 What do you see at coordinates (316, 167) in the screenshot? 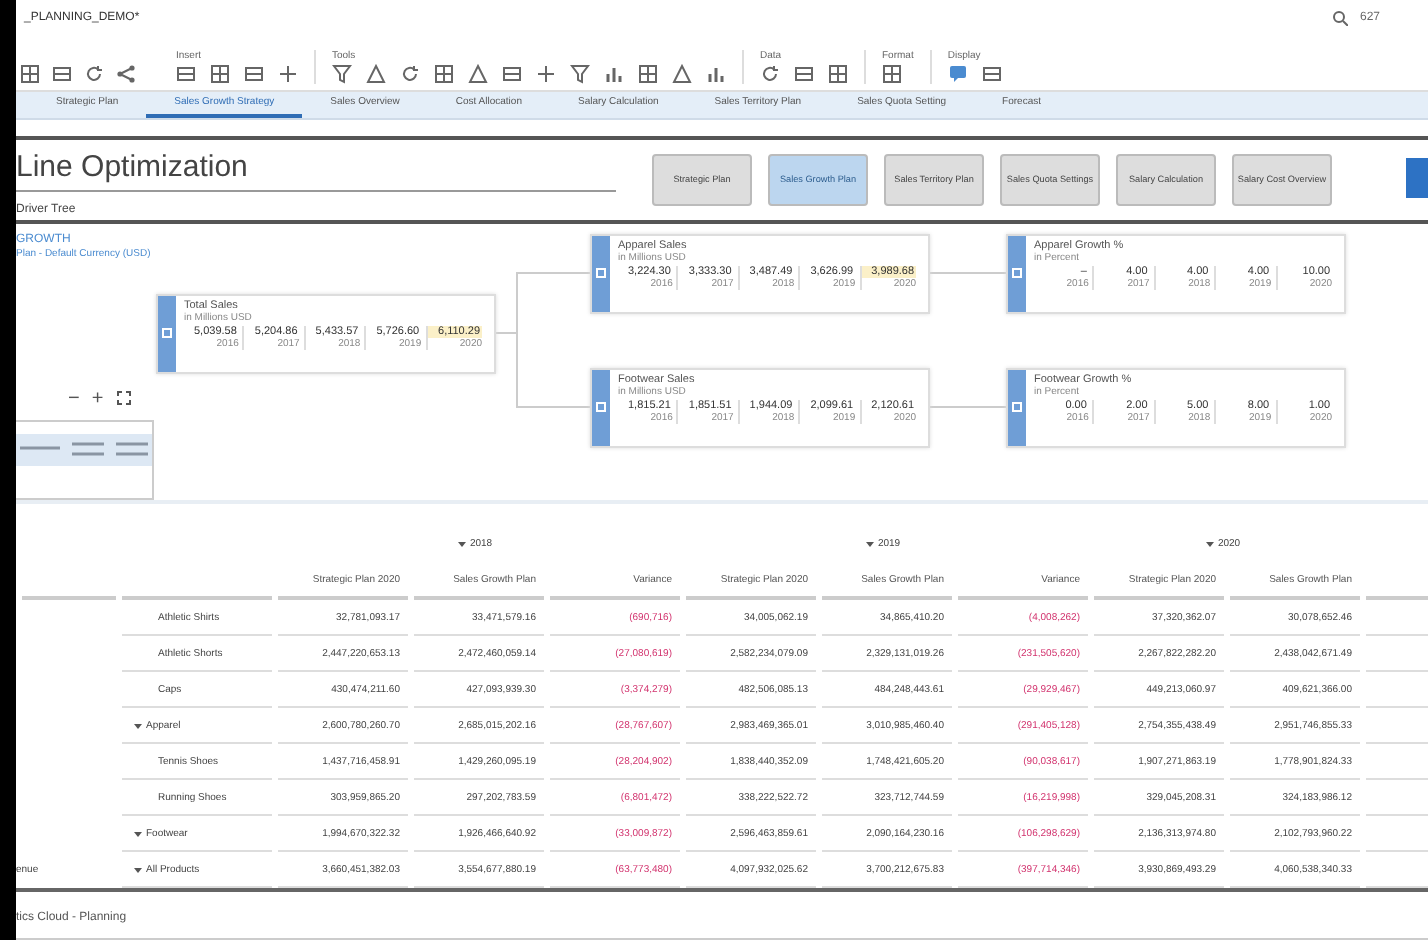
I see `page-title: Line Optimization` at bounding box center [316, 167].